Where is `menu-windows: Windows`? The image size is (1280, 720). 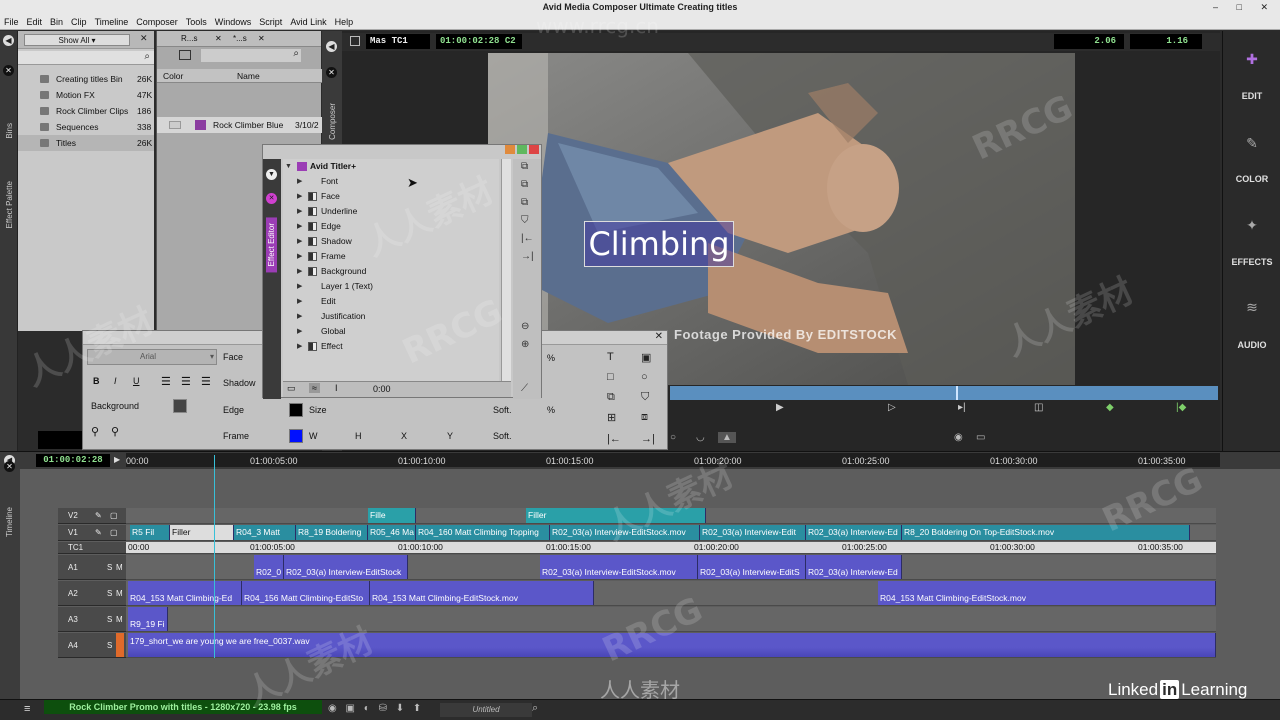
menu-windows: Windows is located at coordinates (233, 22).